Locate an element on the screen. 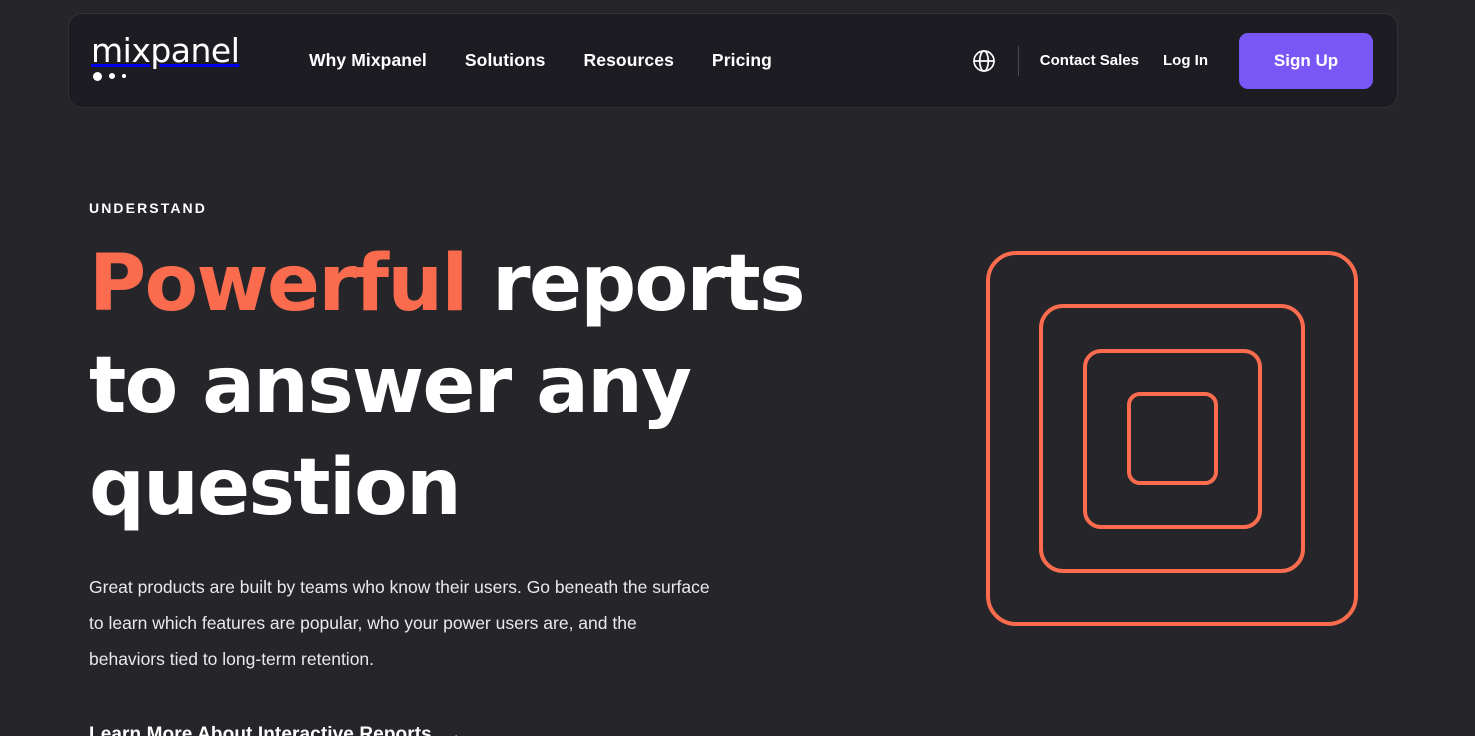 The width and height of the screenshot is (1475, 736). three-dots-icon is located at coordinates (162, 76).